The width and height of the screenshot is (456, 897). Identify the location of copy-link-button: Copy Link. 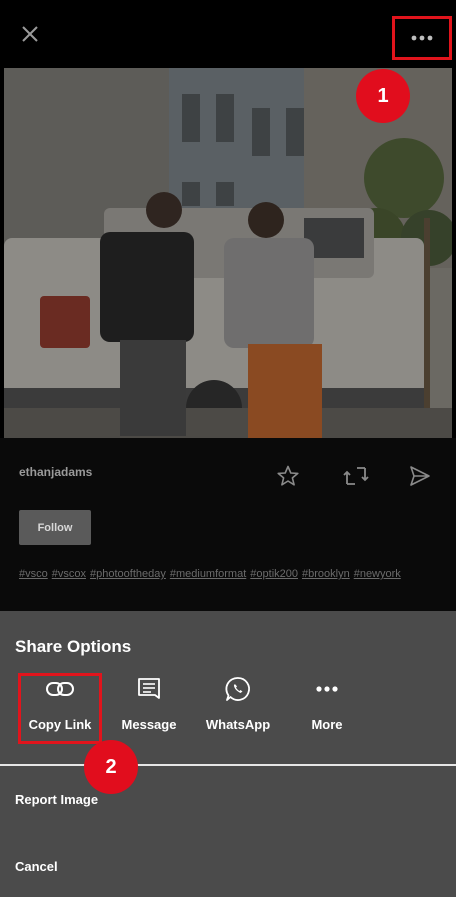
(60, 708).